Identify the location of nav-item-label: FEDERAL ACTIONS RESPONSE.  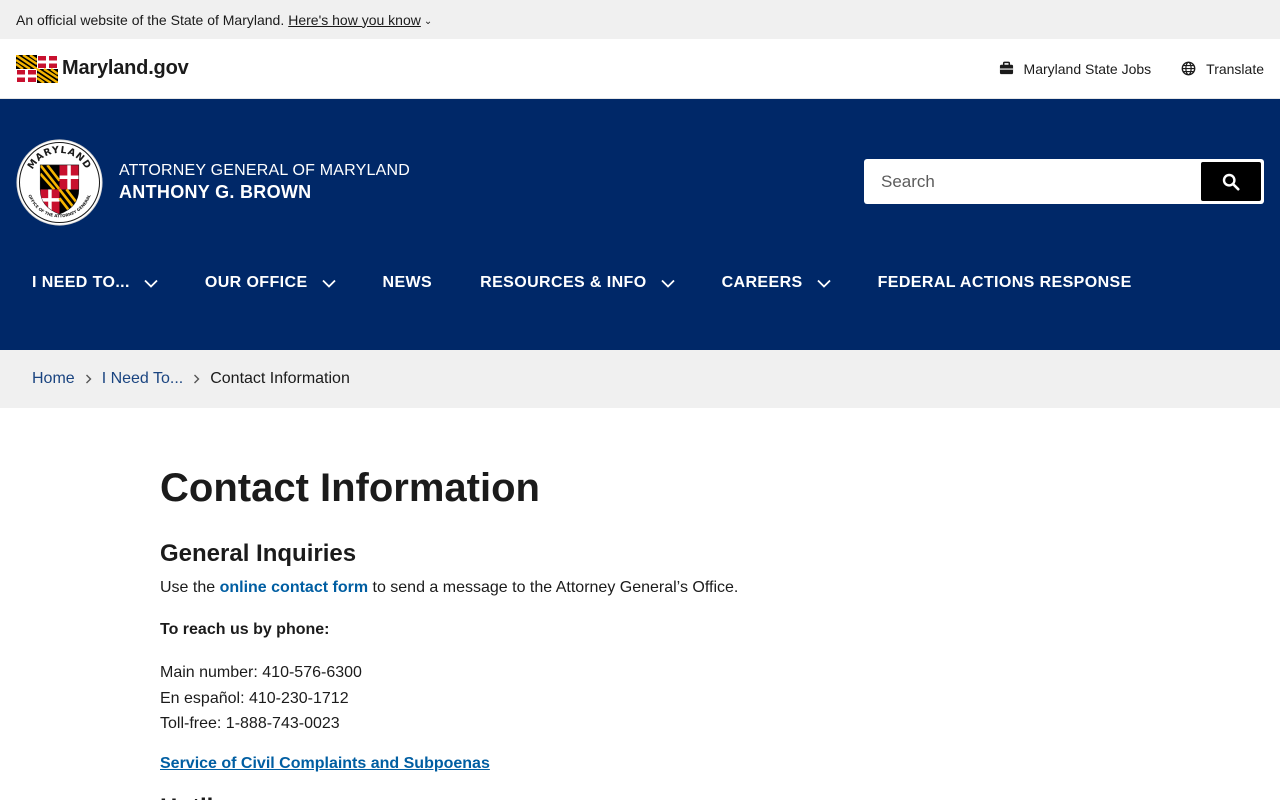
(1004, 282).